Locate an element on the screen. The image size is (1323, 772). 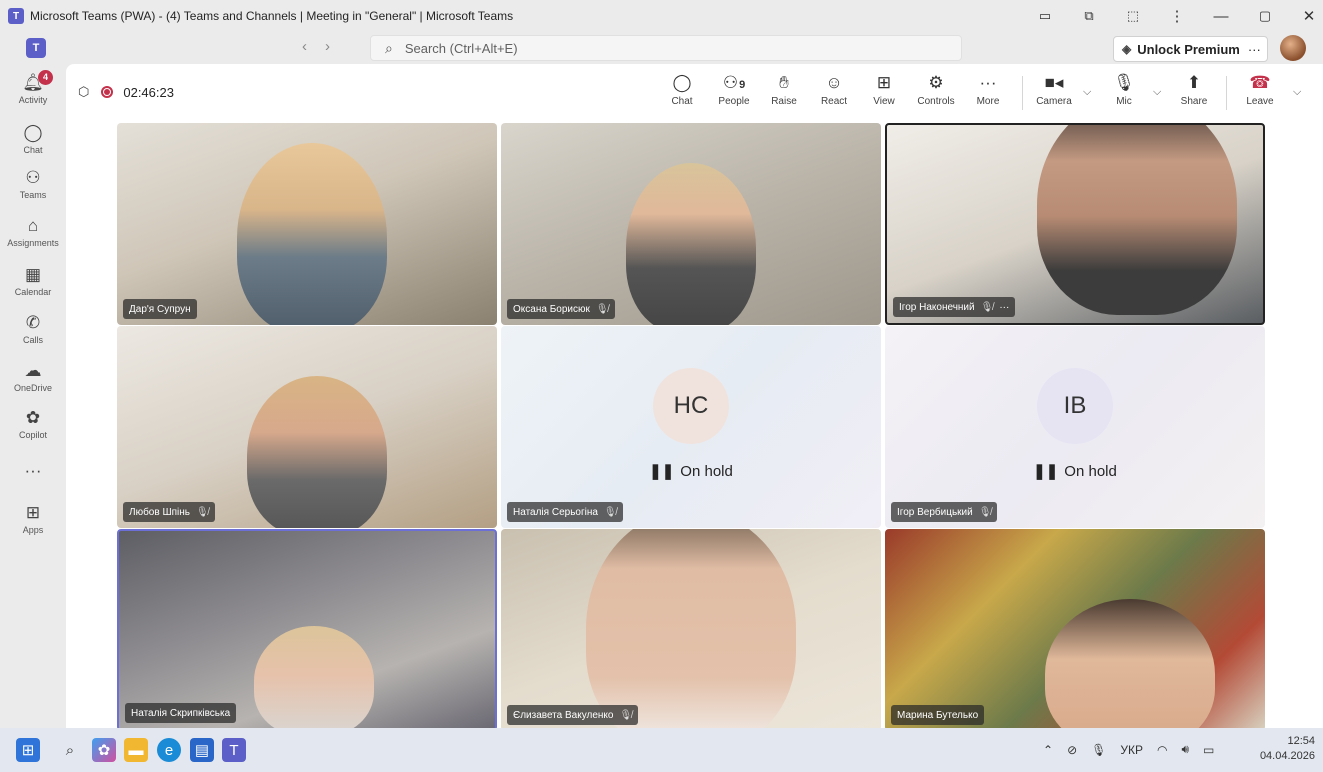
participant-name: Ігор Наконечний is located at coordinates (937, 307).